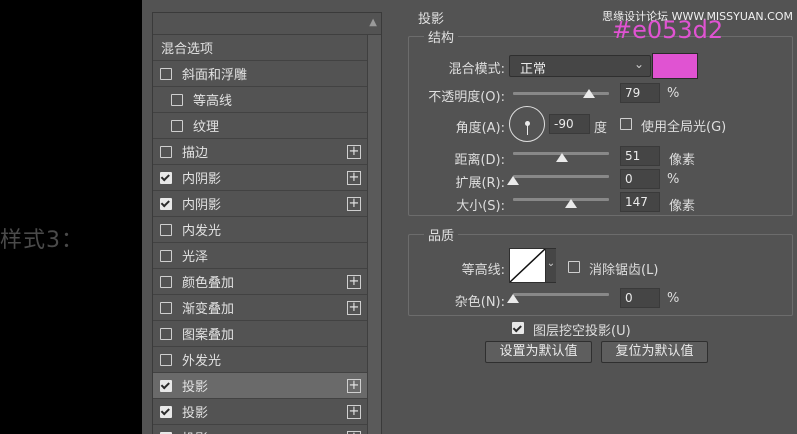 This screenshot has height=434, width=797. I want to click on size-slider-thumb, so click(570, 203).